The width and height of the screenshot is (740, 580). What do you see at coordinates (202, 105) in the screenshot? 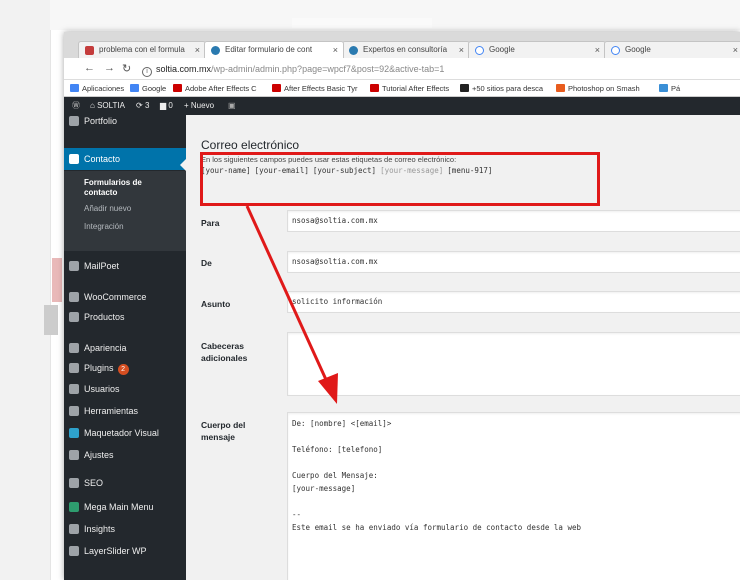
I see `new-label: Nuevo` at bounding box center [202, 105].